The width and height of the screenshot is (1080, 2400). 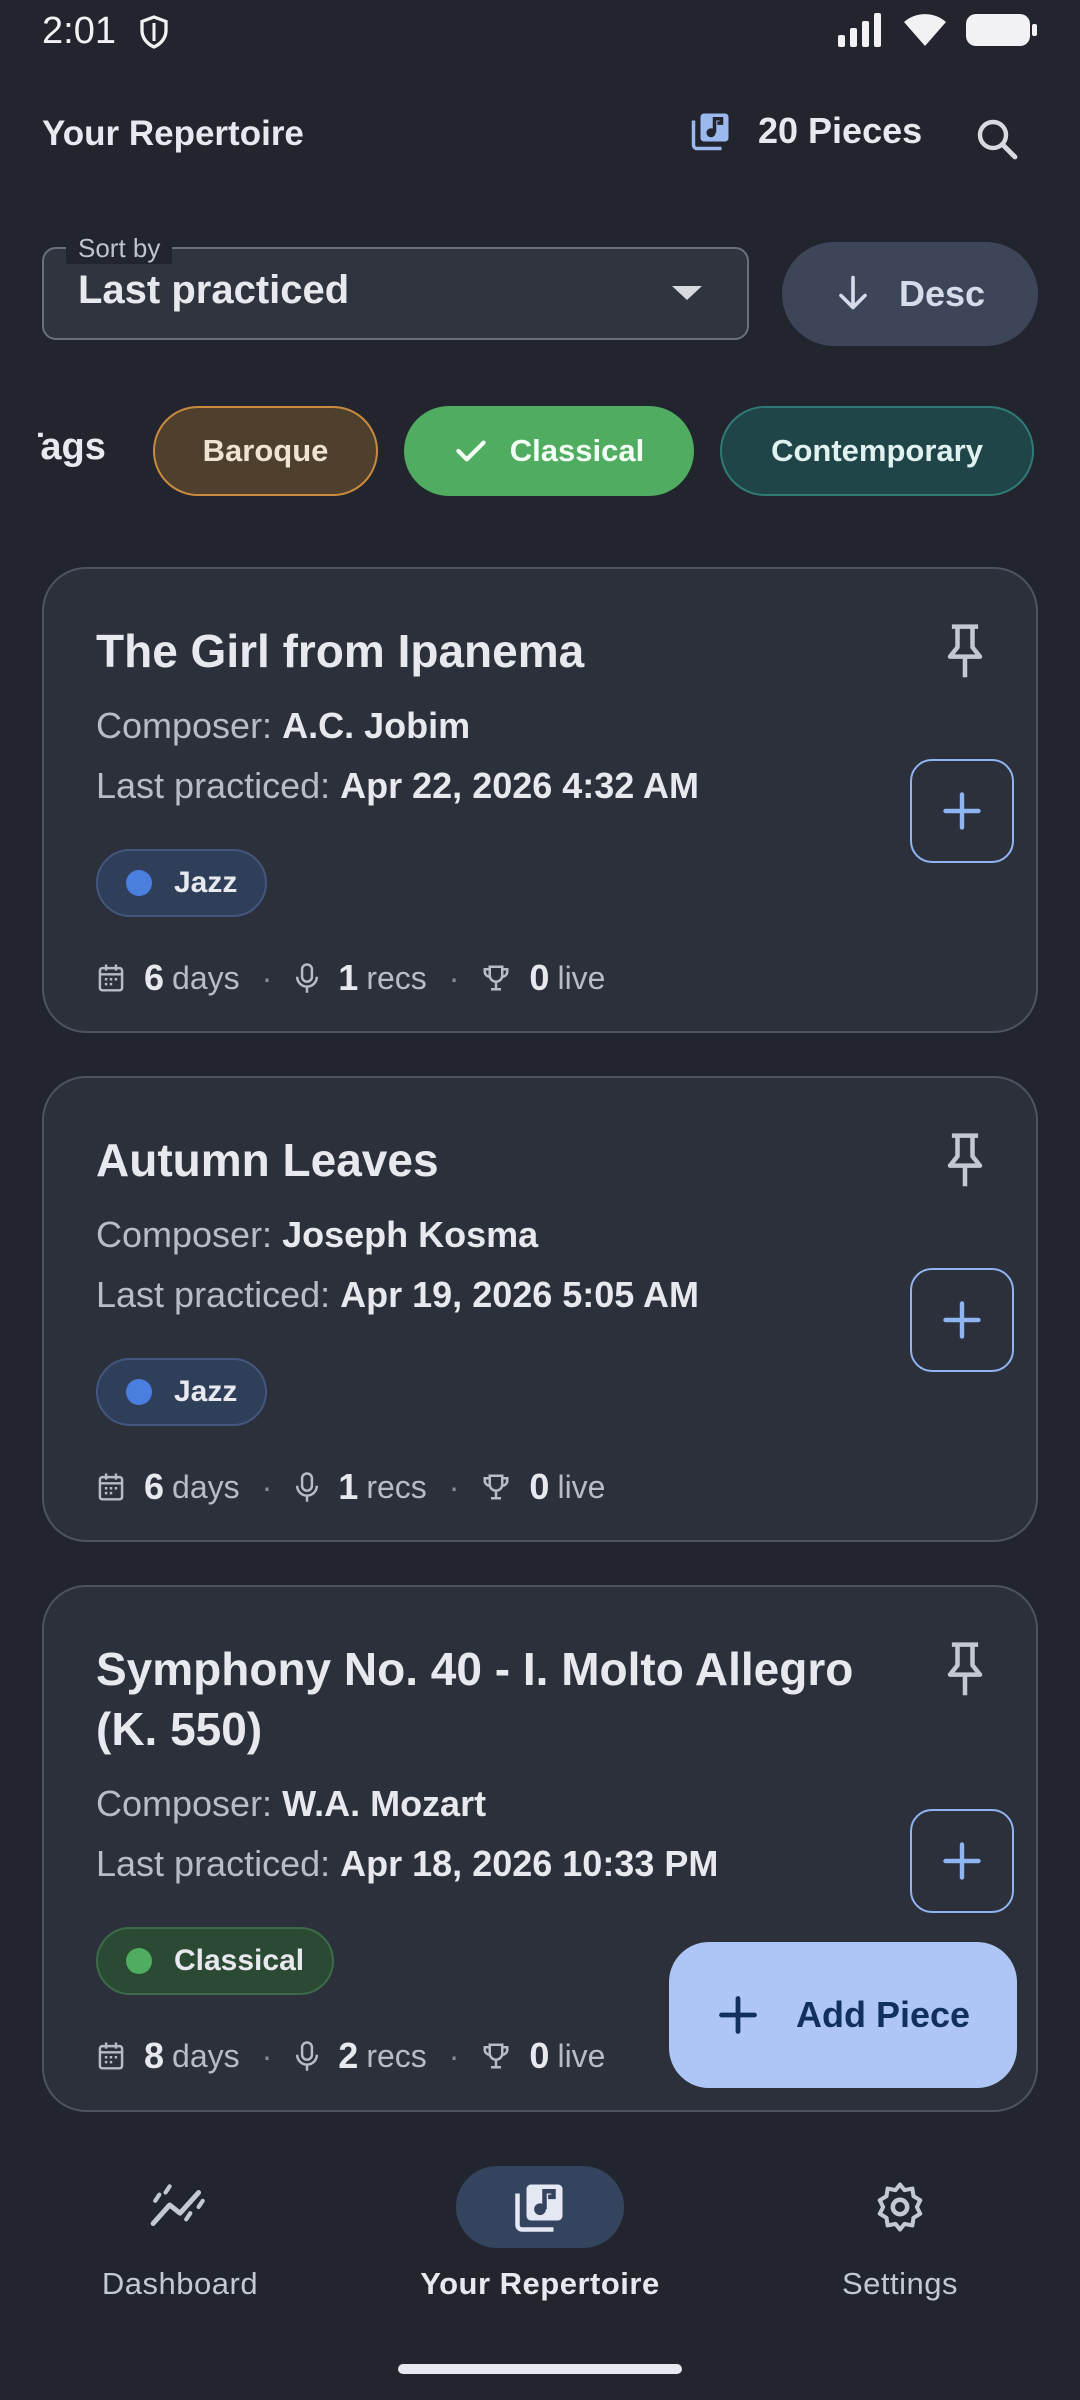 I want to click on last-practiced-date: Apr 19, 2026 5:05 AM, so click(x=519, y=1294).